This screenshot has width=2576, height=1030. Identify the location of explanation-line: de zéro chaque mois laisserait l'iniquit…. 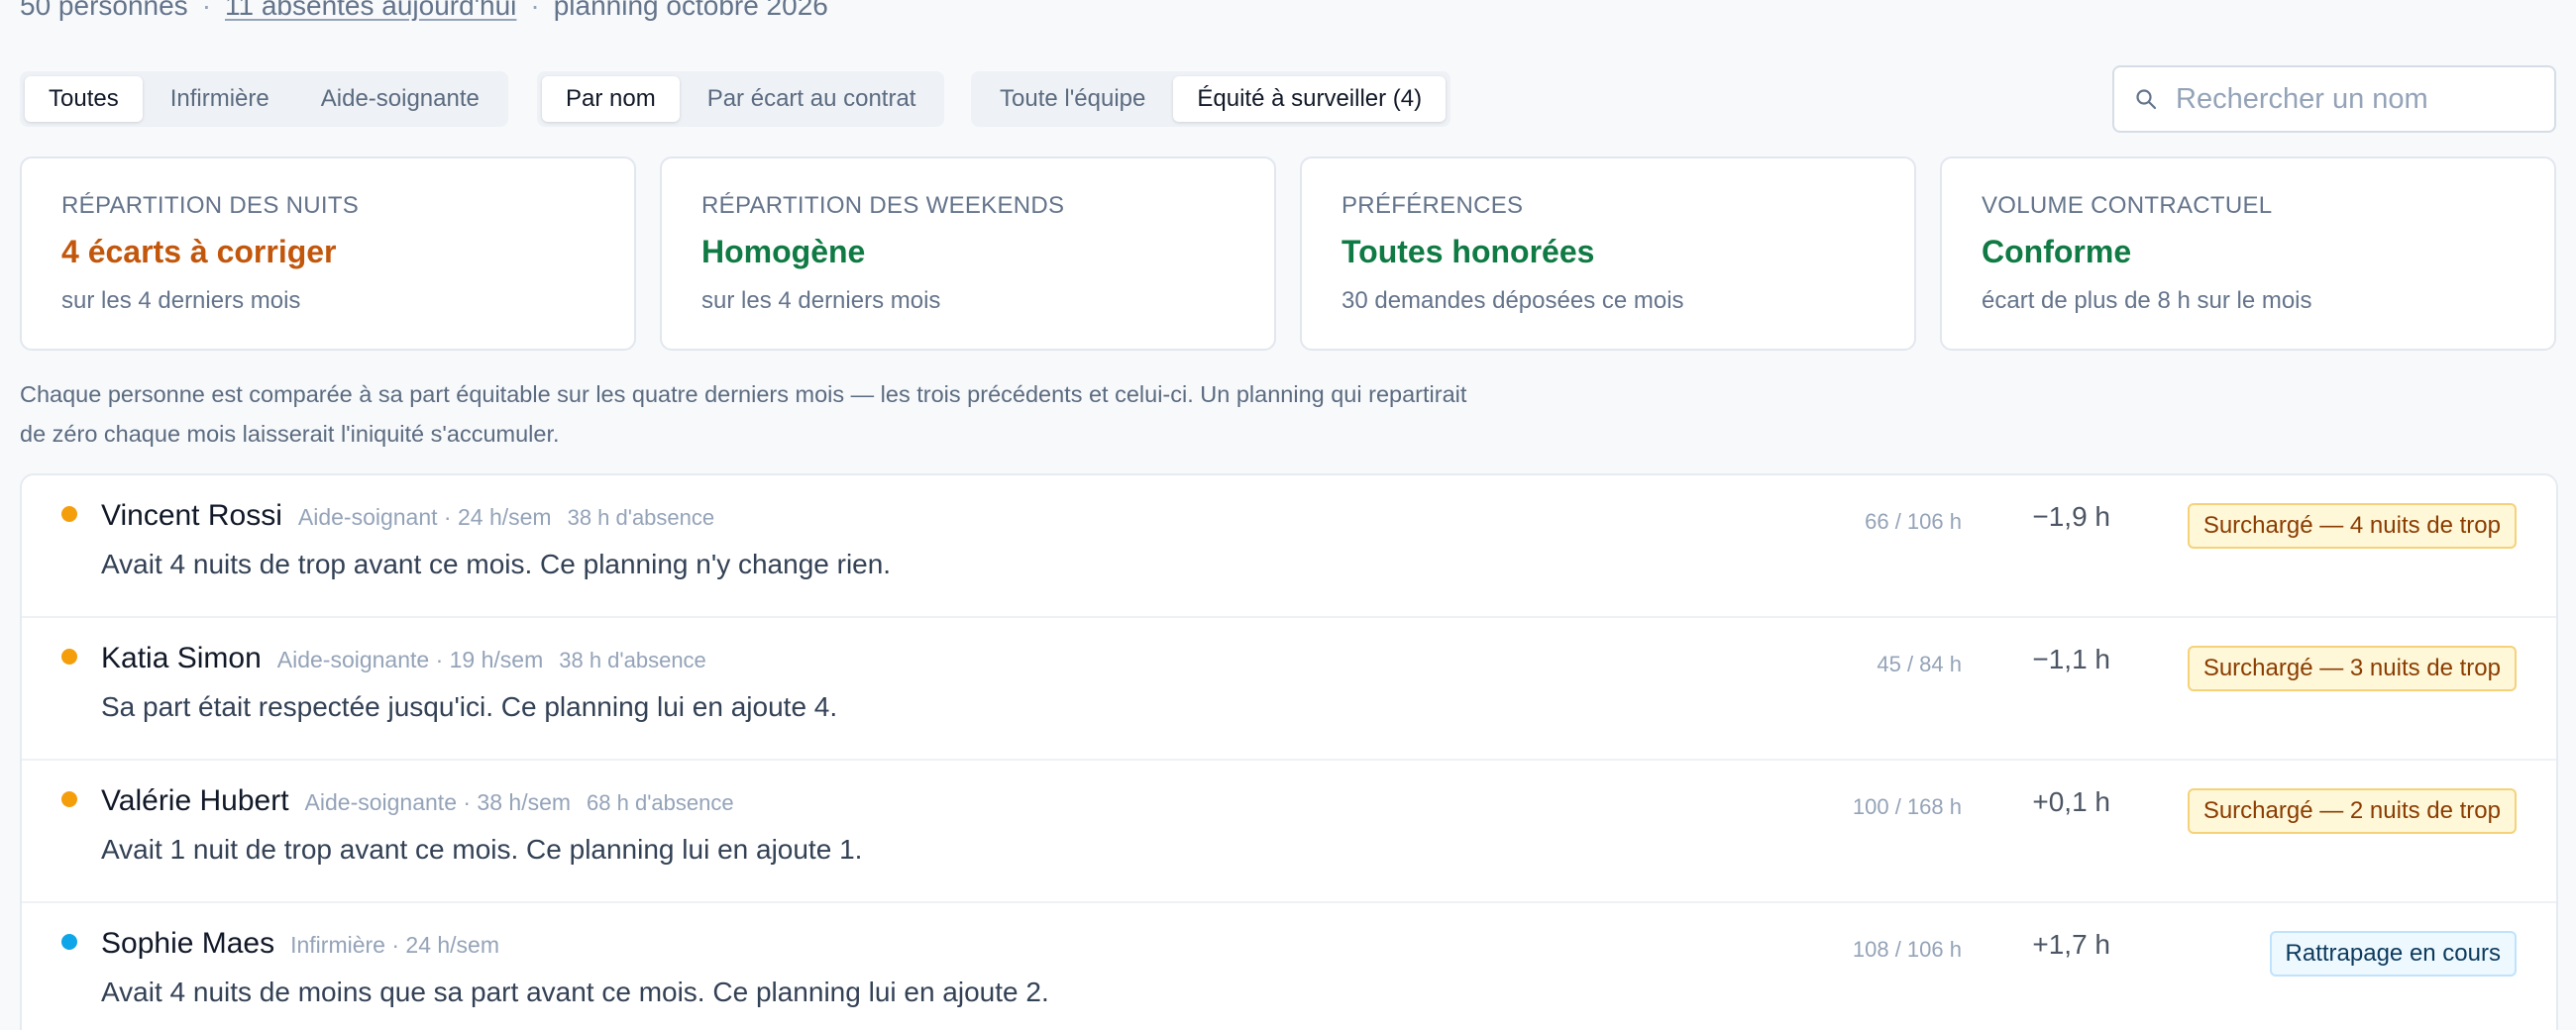
(290, 434).